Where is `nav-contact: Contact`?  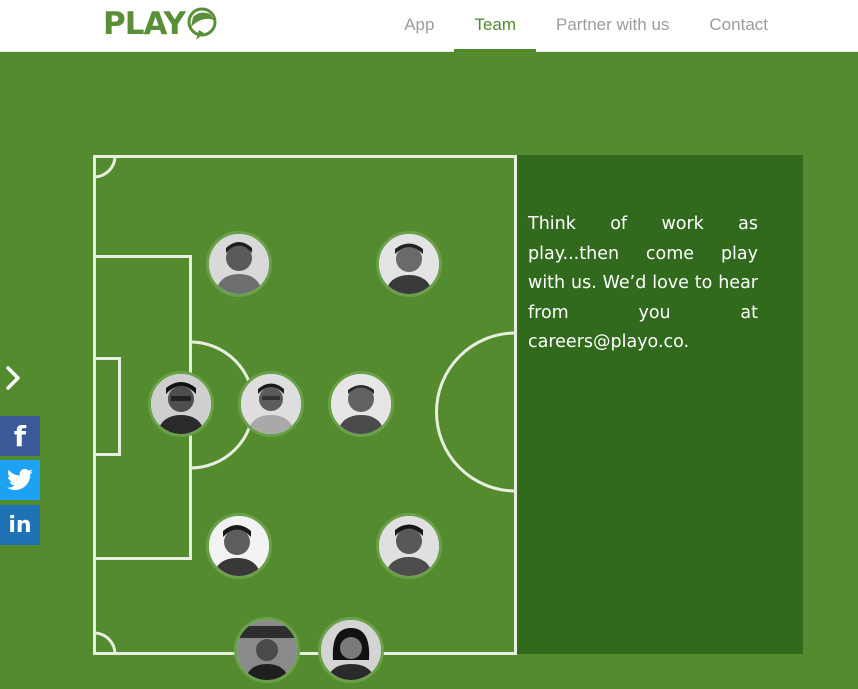
nav-contact: Contact is located at coordinates (738, 26).